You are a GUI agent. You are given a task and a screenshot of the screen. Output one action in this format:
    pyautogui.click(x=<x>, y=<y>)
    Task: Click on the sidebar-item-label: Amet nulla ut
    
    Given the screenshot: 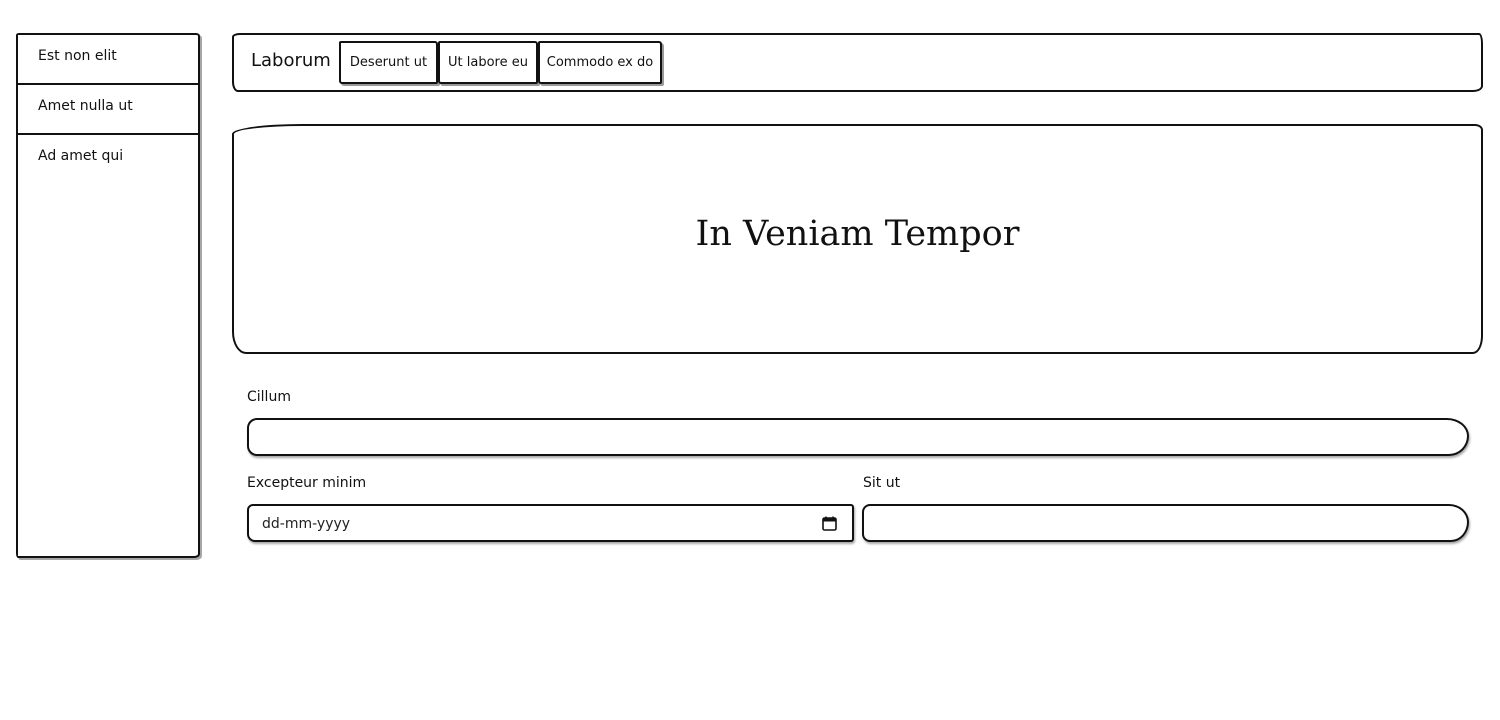 What is the action you would take?
    pyautogui.click(x=85, y=106)
    